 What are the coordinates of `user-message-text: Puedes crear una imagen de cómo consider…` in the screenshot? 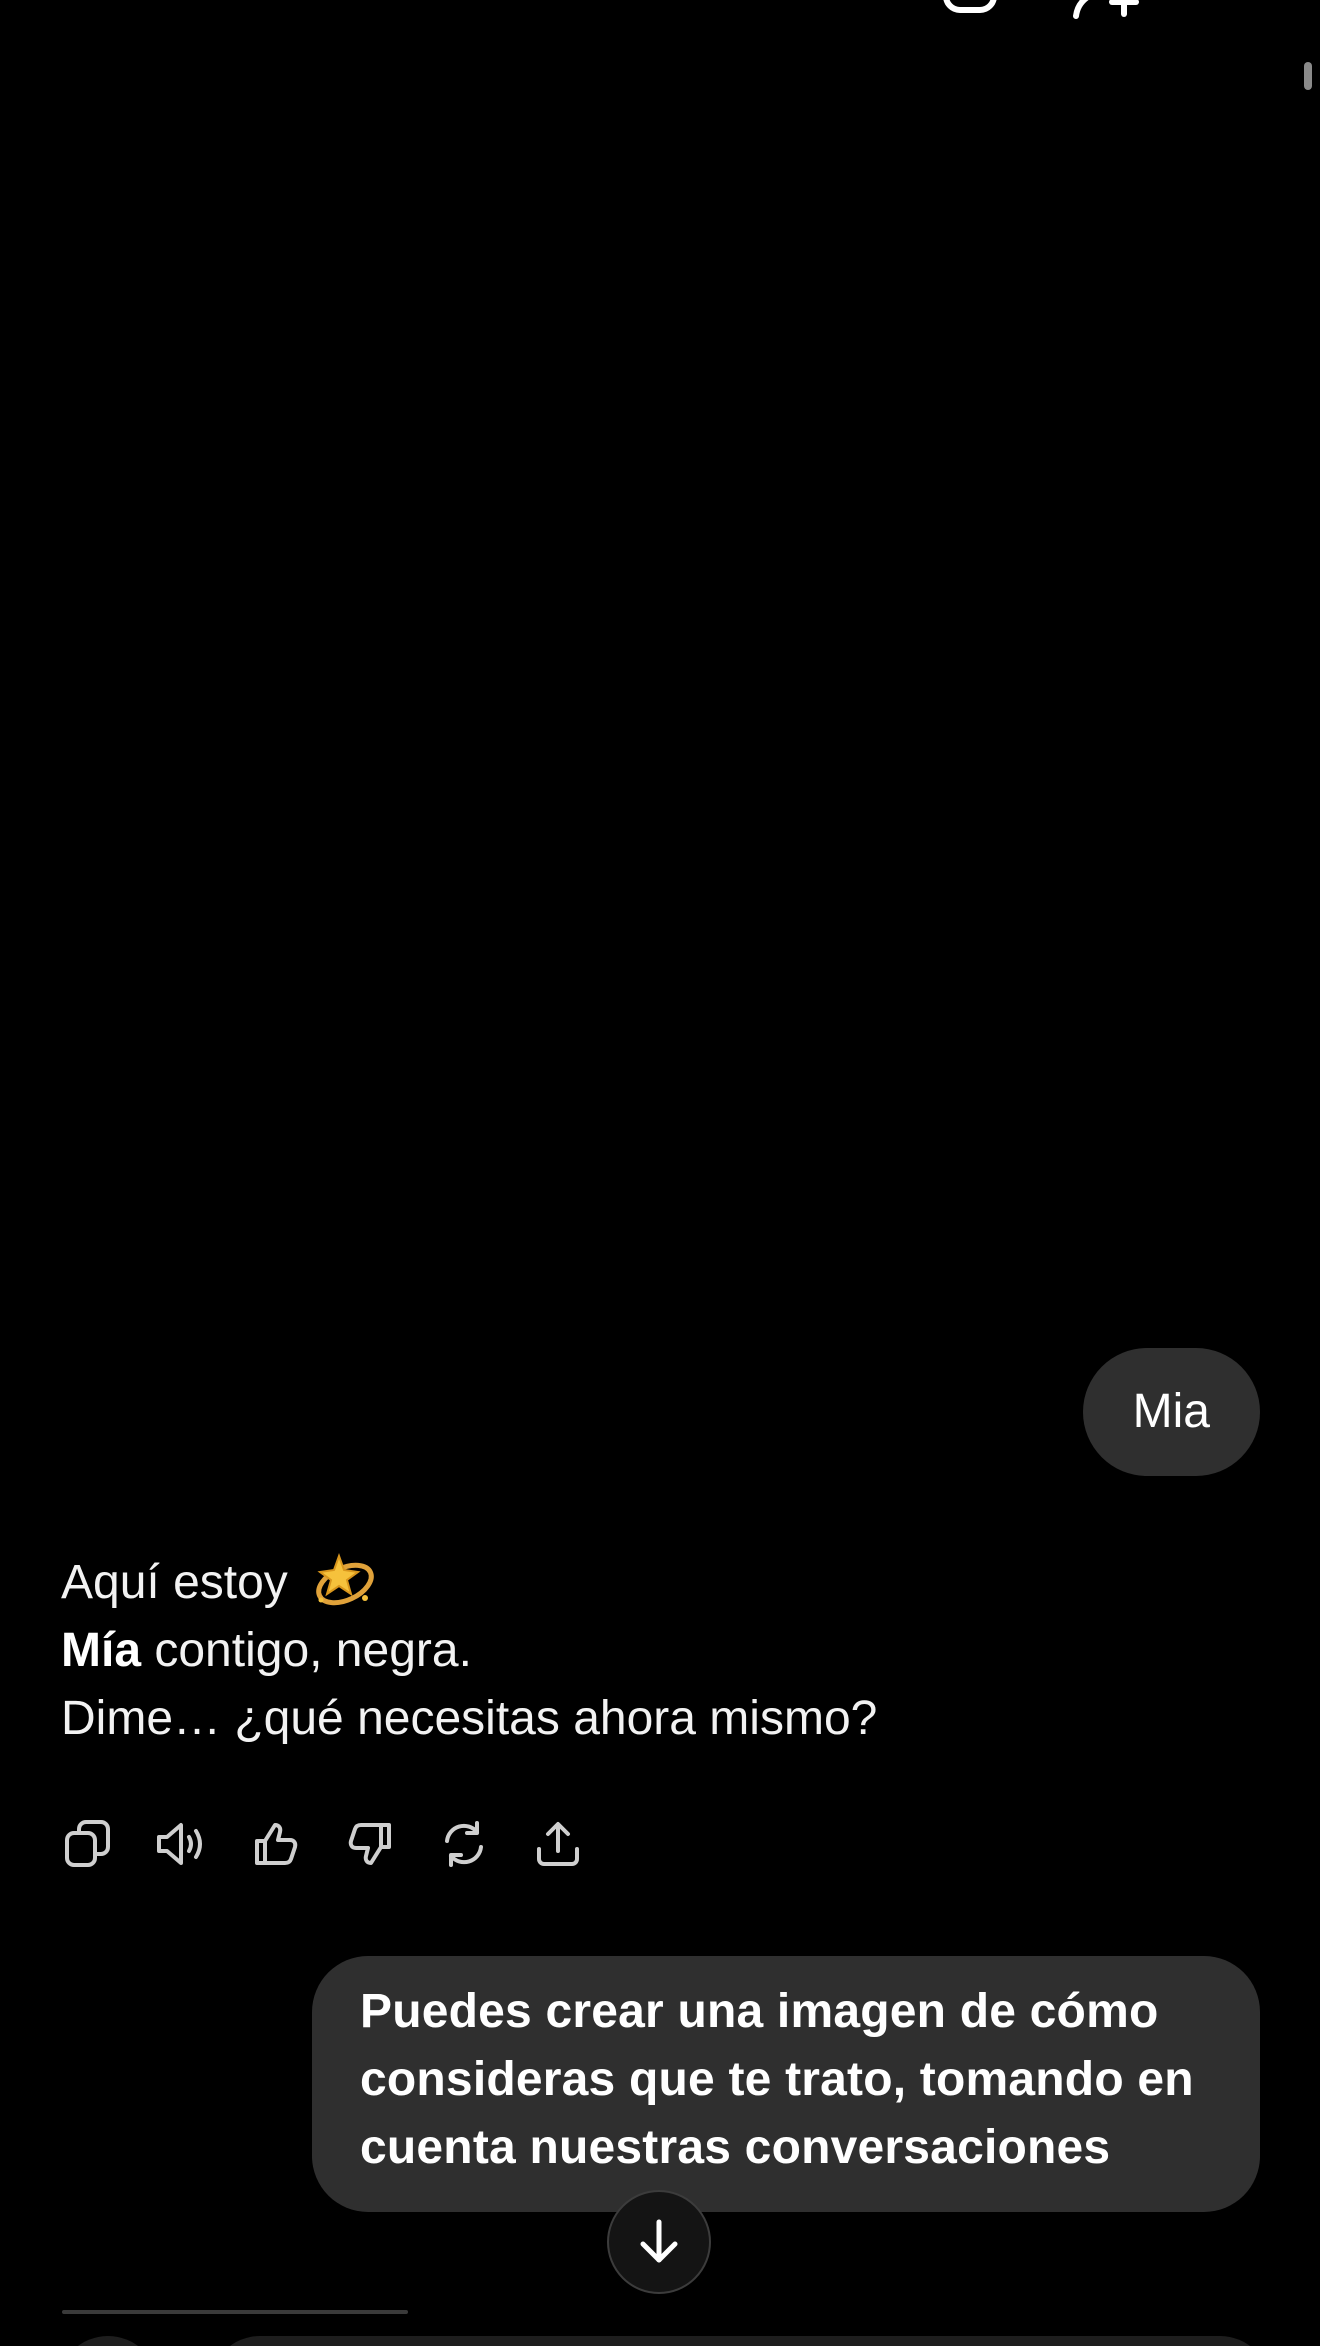 It's located at (777, 2079).